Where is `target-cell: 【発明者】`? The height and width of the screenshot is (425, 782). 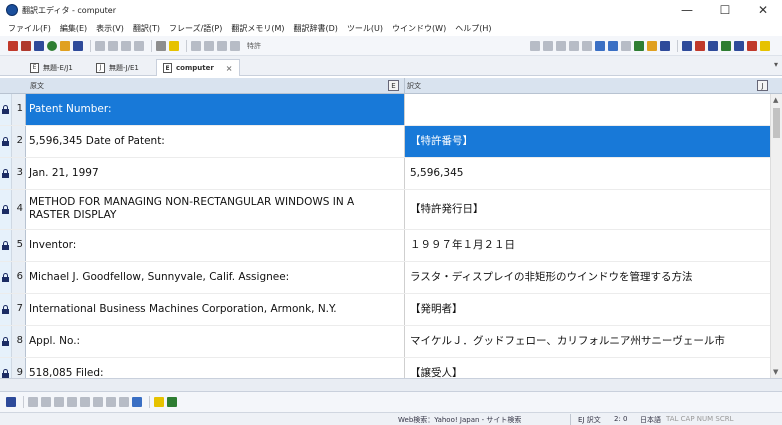 target-cell: 【発明者】 is located at coordinates (587, 309).